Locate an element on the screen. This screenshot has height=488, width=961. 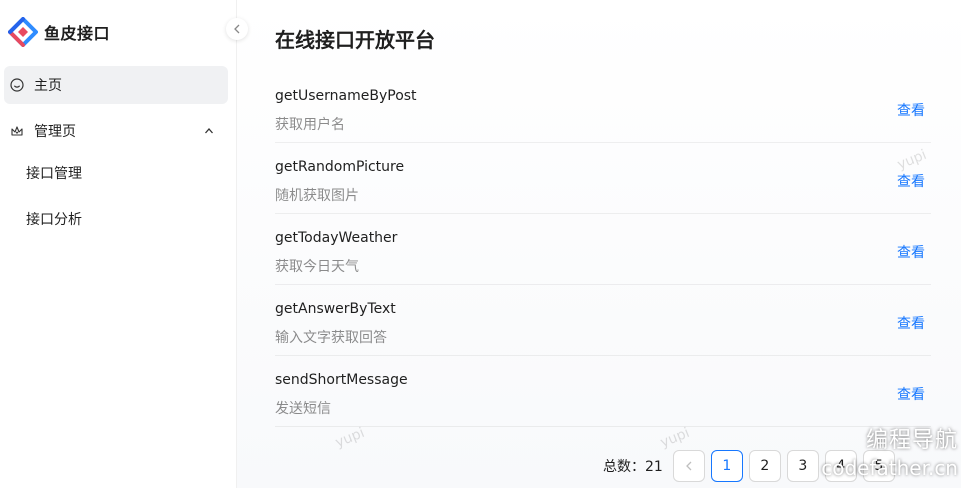
list-item: getAnswerByText 输入文字获取回答 查看 is located at coordinates (603, 320).